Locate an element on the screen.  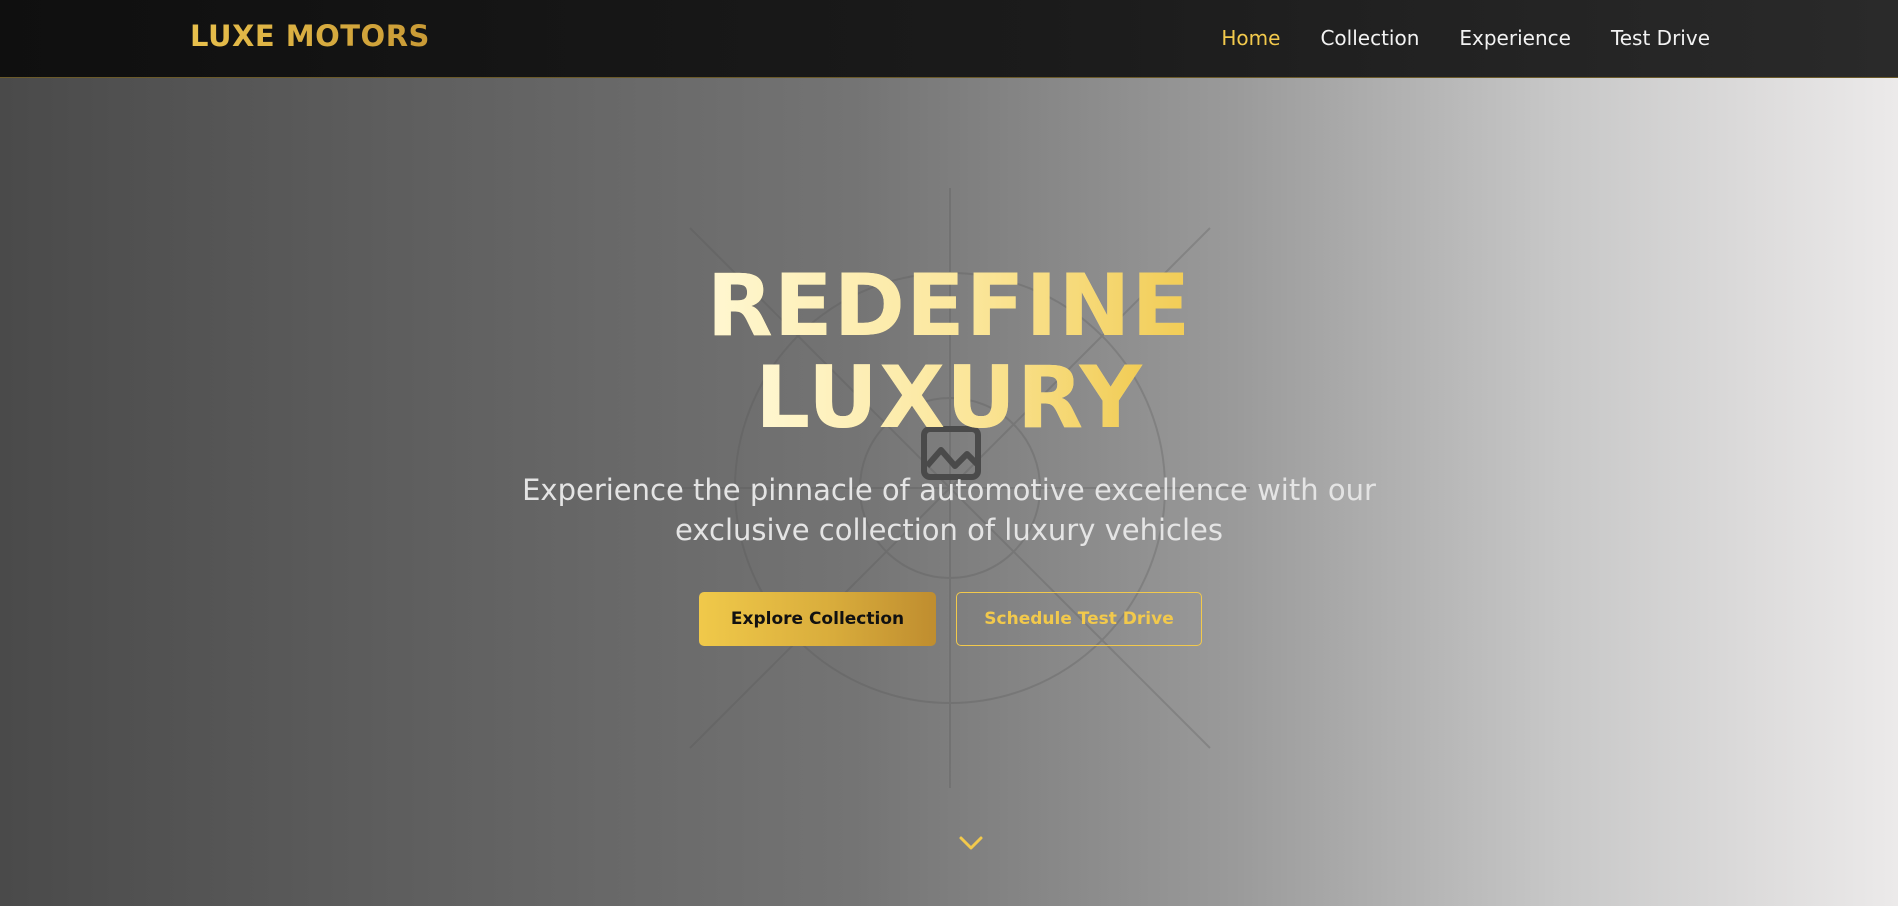
hero-buttons: Explore Collection Schedule Test Drive is located at coordinates (950, 619).